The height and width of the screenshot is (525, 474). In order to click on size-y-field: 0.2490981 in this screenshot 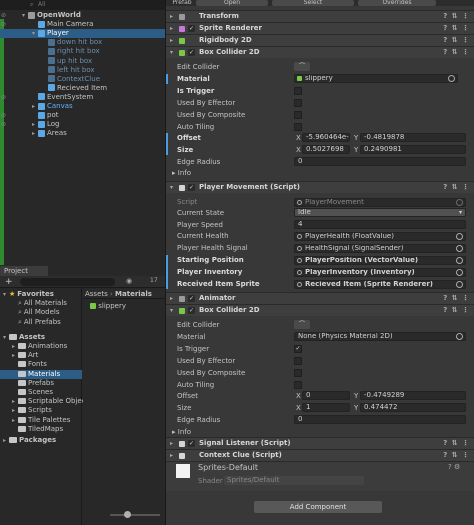, I will do `click(413, 149)`.